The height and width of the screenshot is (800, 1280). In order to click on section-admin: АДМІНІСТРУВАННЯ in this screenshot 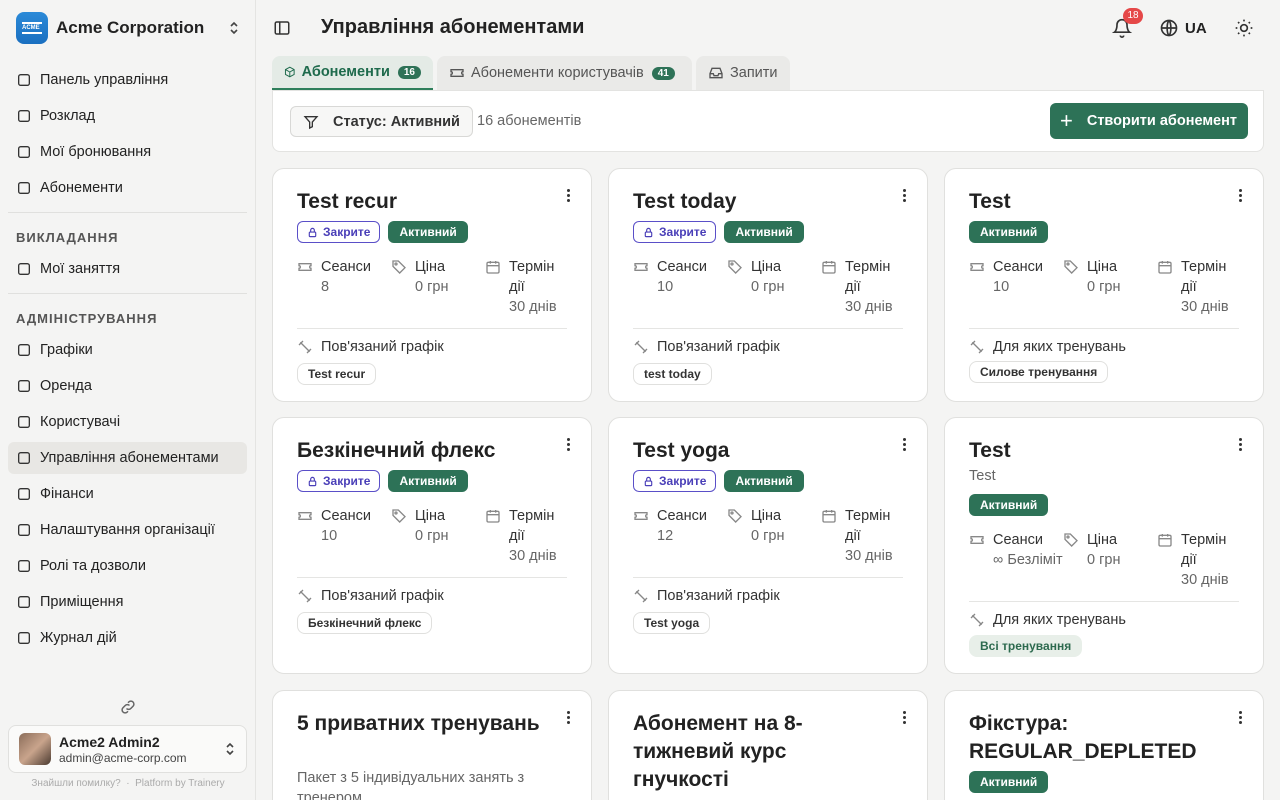, I will do `click(87, 318)`.